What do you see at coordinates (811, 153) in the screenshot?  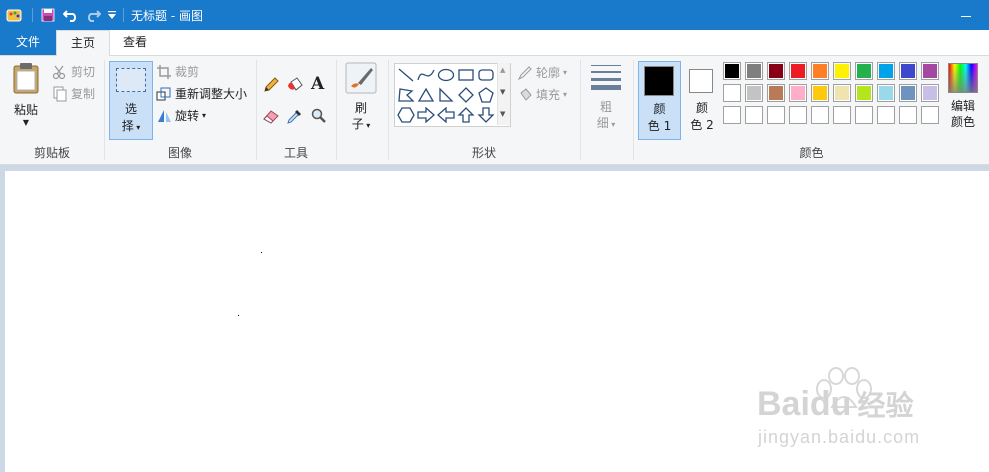 I see `colors-group-label: 颜色` at bounding box center [811, 153].